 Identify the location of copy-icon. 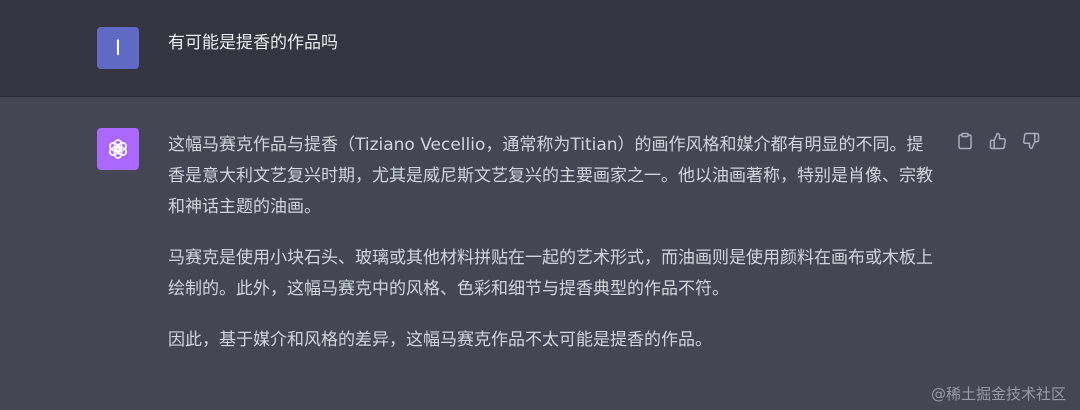
(965, 141).